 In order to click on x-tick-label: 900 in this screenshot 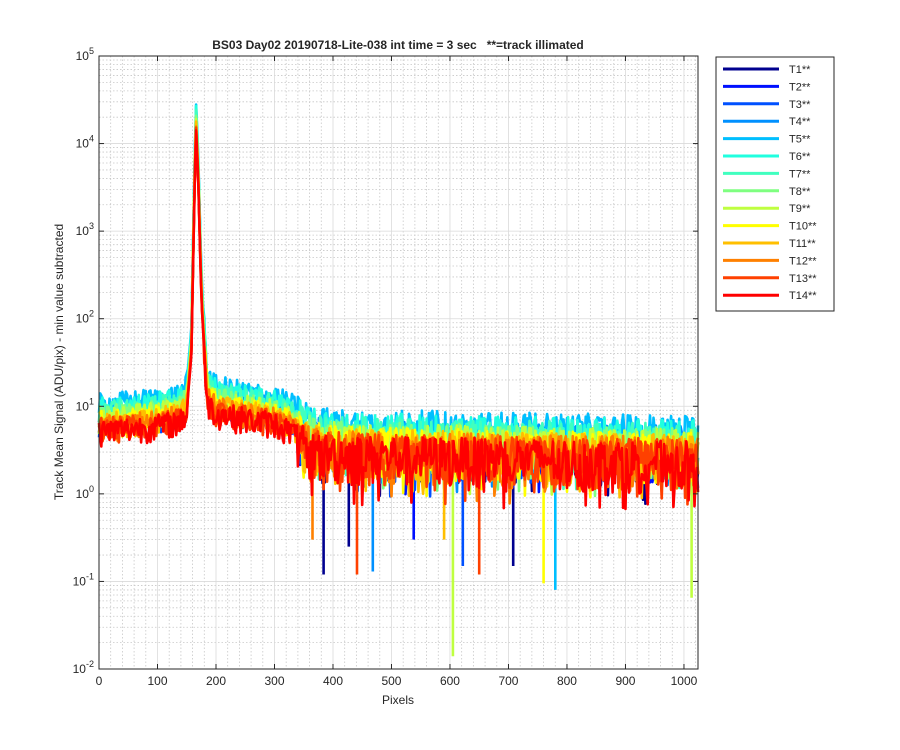, I will do `click(625, 681)`.